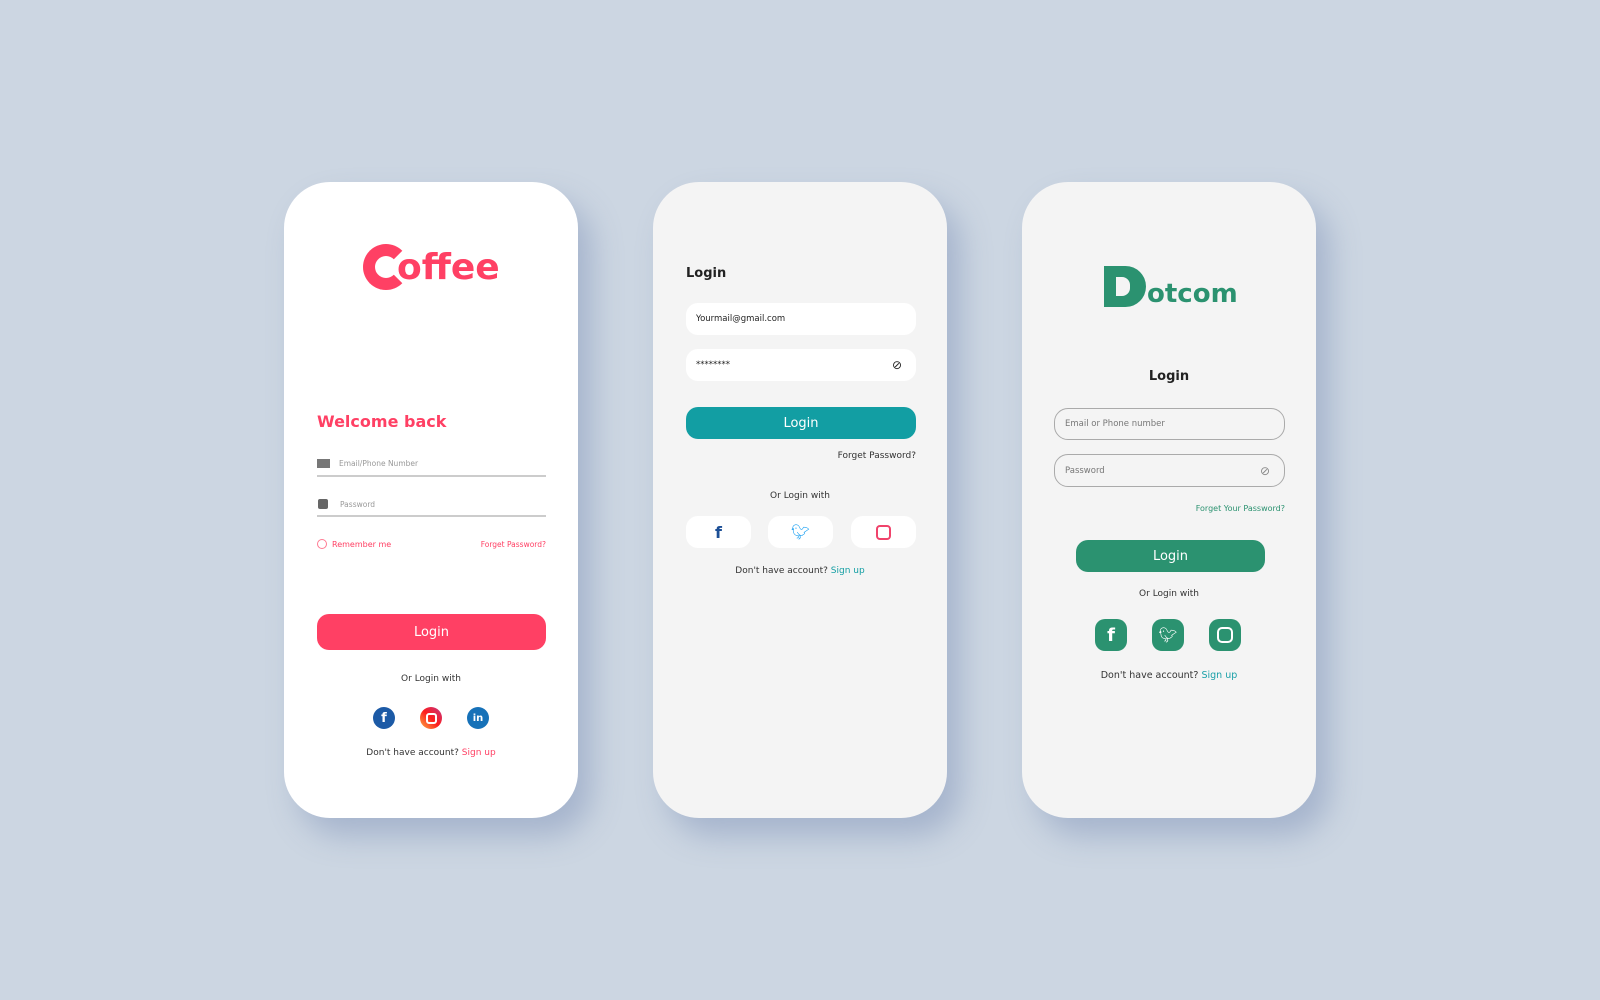 Image resolution: width=1600 pixels, height=1000 pixels. Describe the element at coordinates (379, 463) in the screenshot. I see `email-placeholder: Email/Phone Number` at that location.